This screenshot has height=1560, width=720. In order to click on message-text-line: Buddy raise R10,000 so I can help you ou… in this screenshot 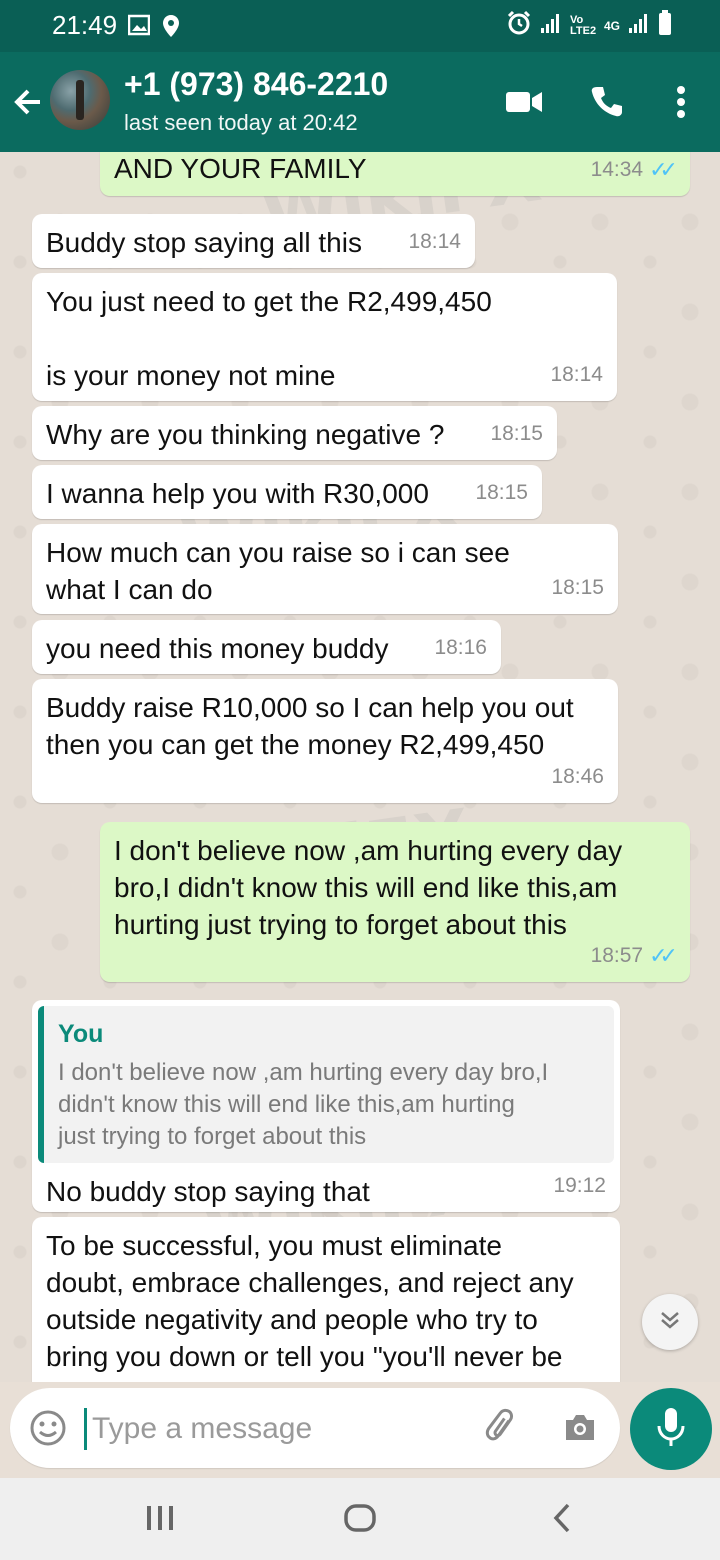, I will do `click(310, 707)`.